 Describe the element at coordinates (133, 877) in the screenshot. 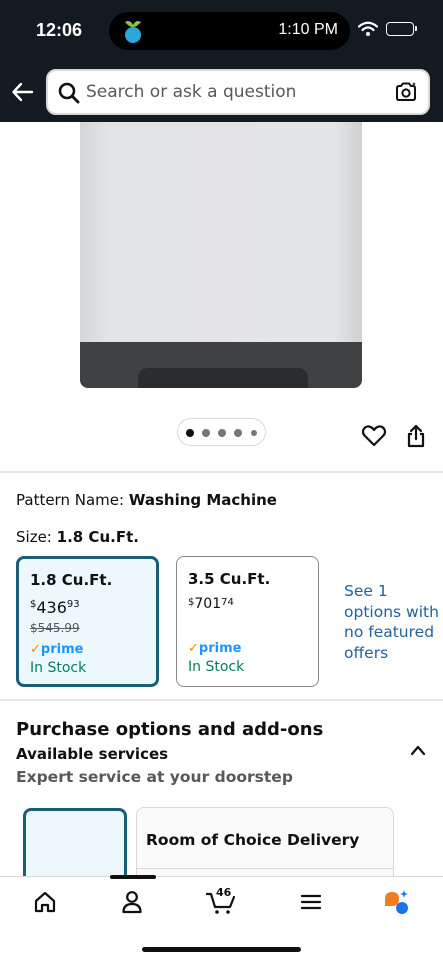

I see `active-tab-indicator` at that location.